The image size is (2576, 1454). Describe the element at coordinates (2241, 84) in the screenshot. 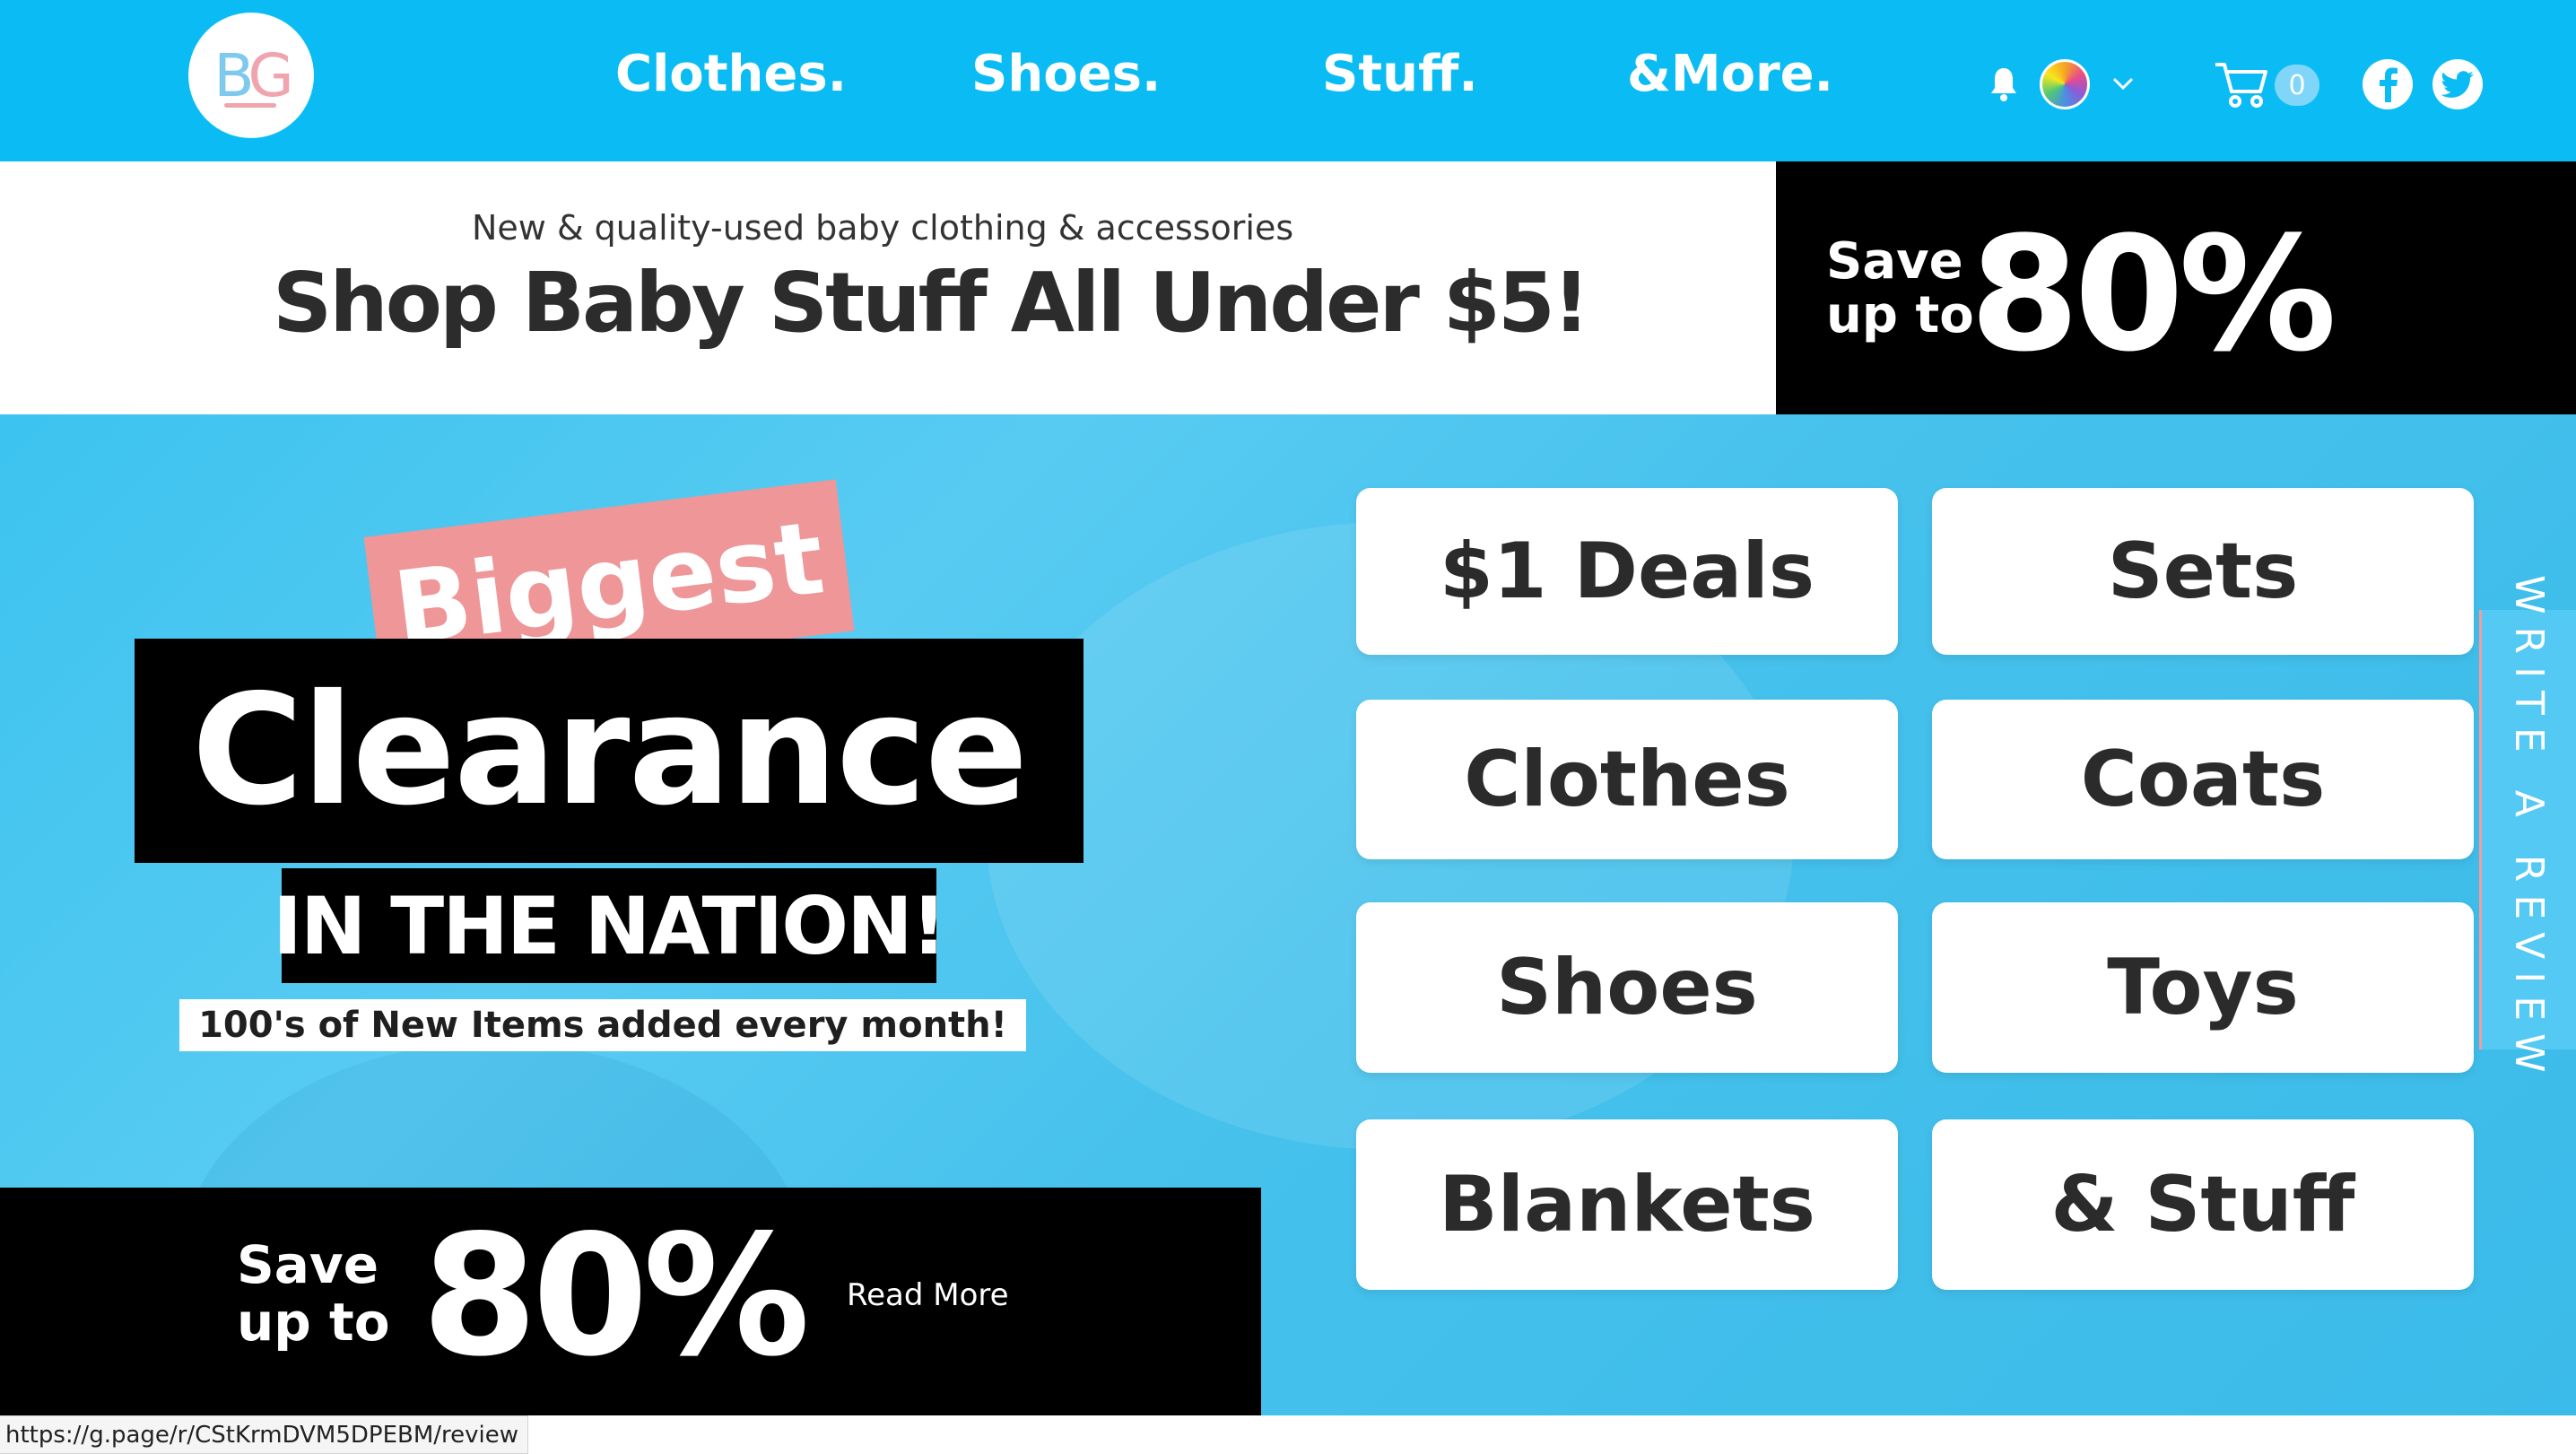

I see `cart-icon` at that location.